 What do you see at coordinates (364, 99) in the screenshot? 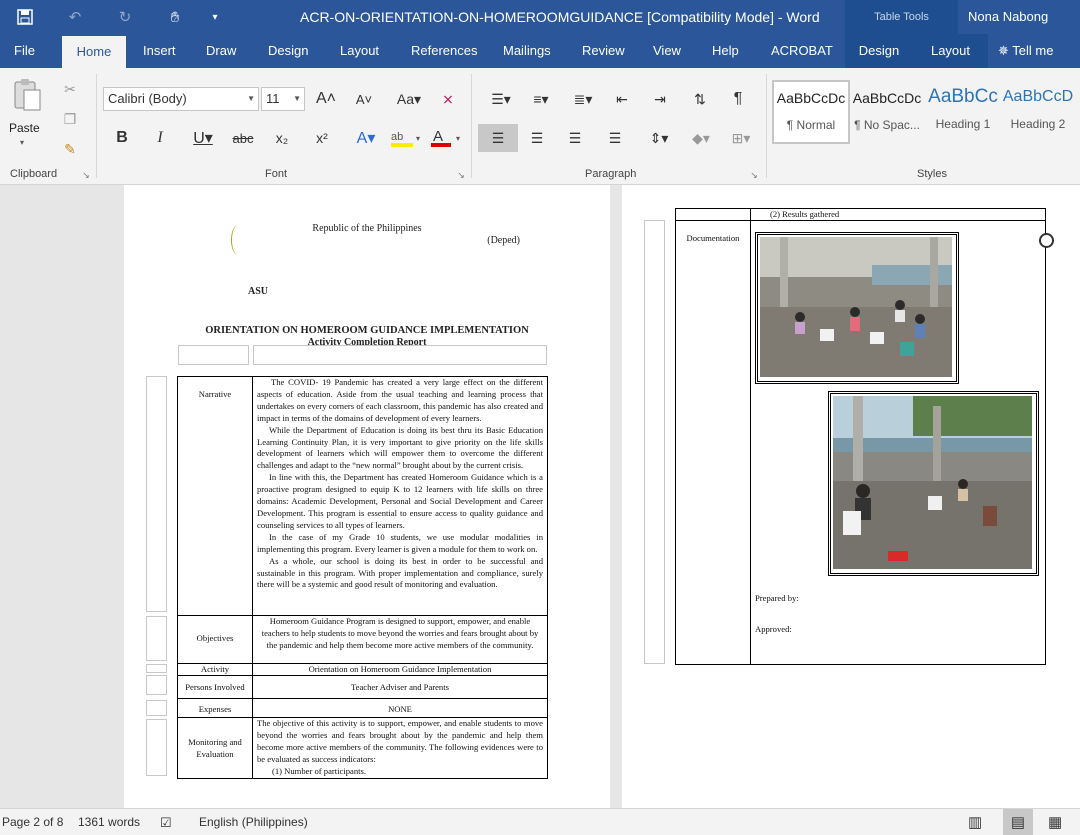
I see `shrink-font-icon: A˅` at bounding box center [364, 99].